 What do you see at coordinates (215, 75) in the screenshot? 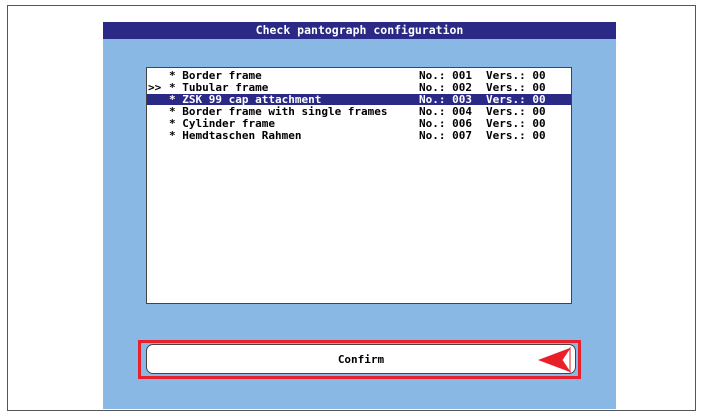
I see `frame-name: * Border frame` at bounding box center [215, 75].